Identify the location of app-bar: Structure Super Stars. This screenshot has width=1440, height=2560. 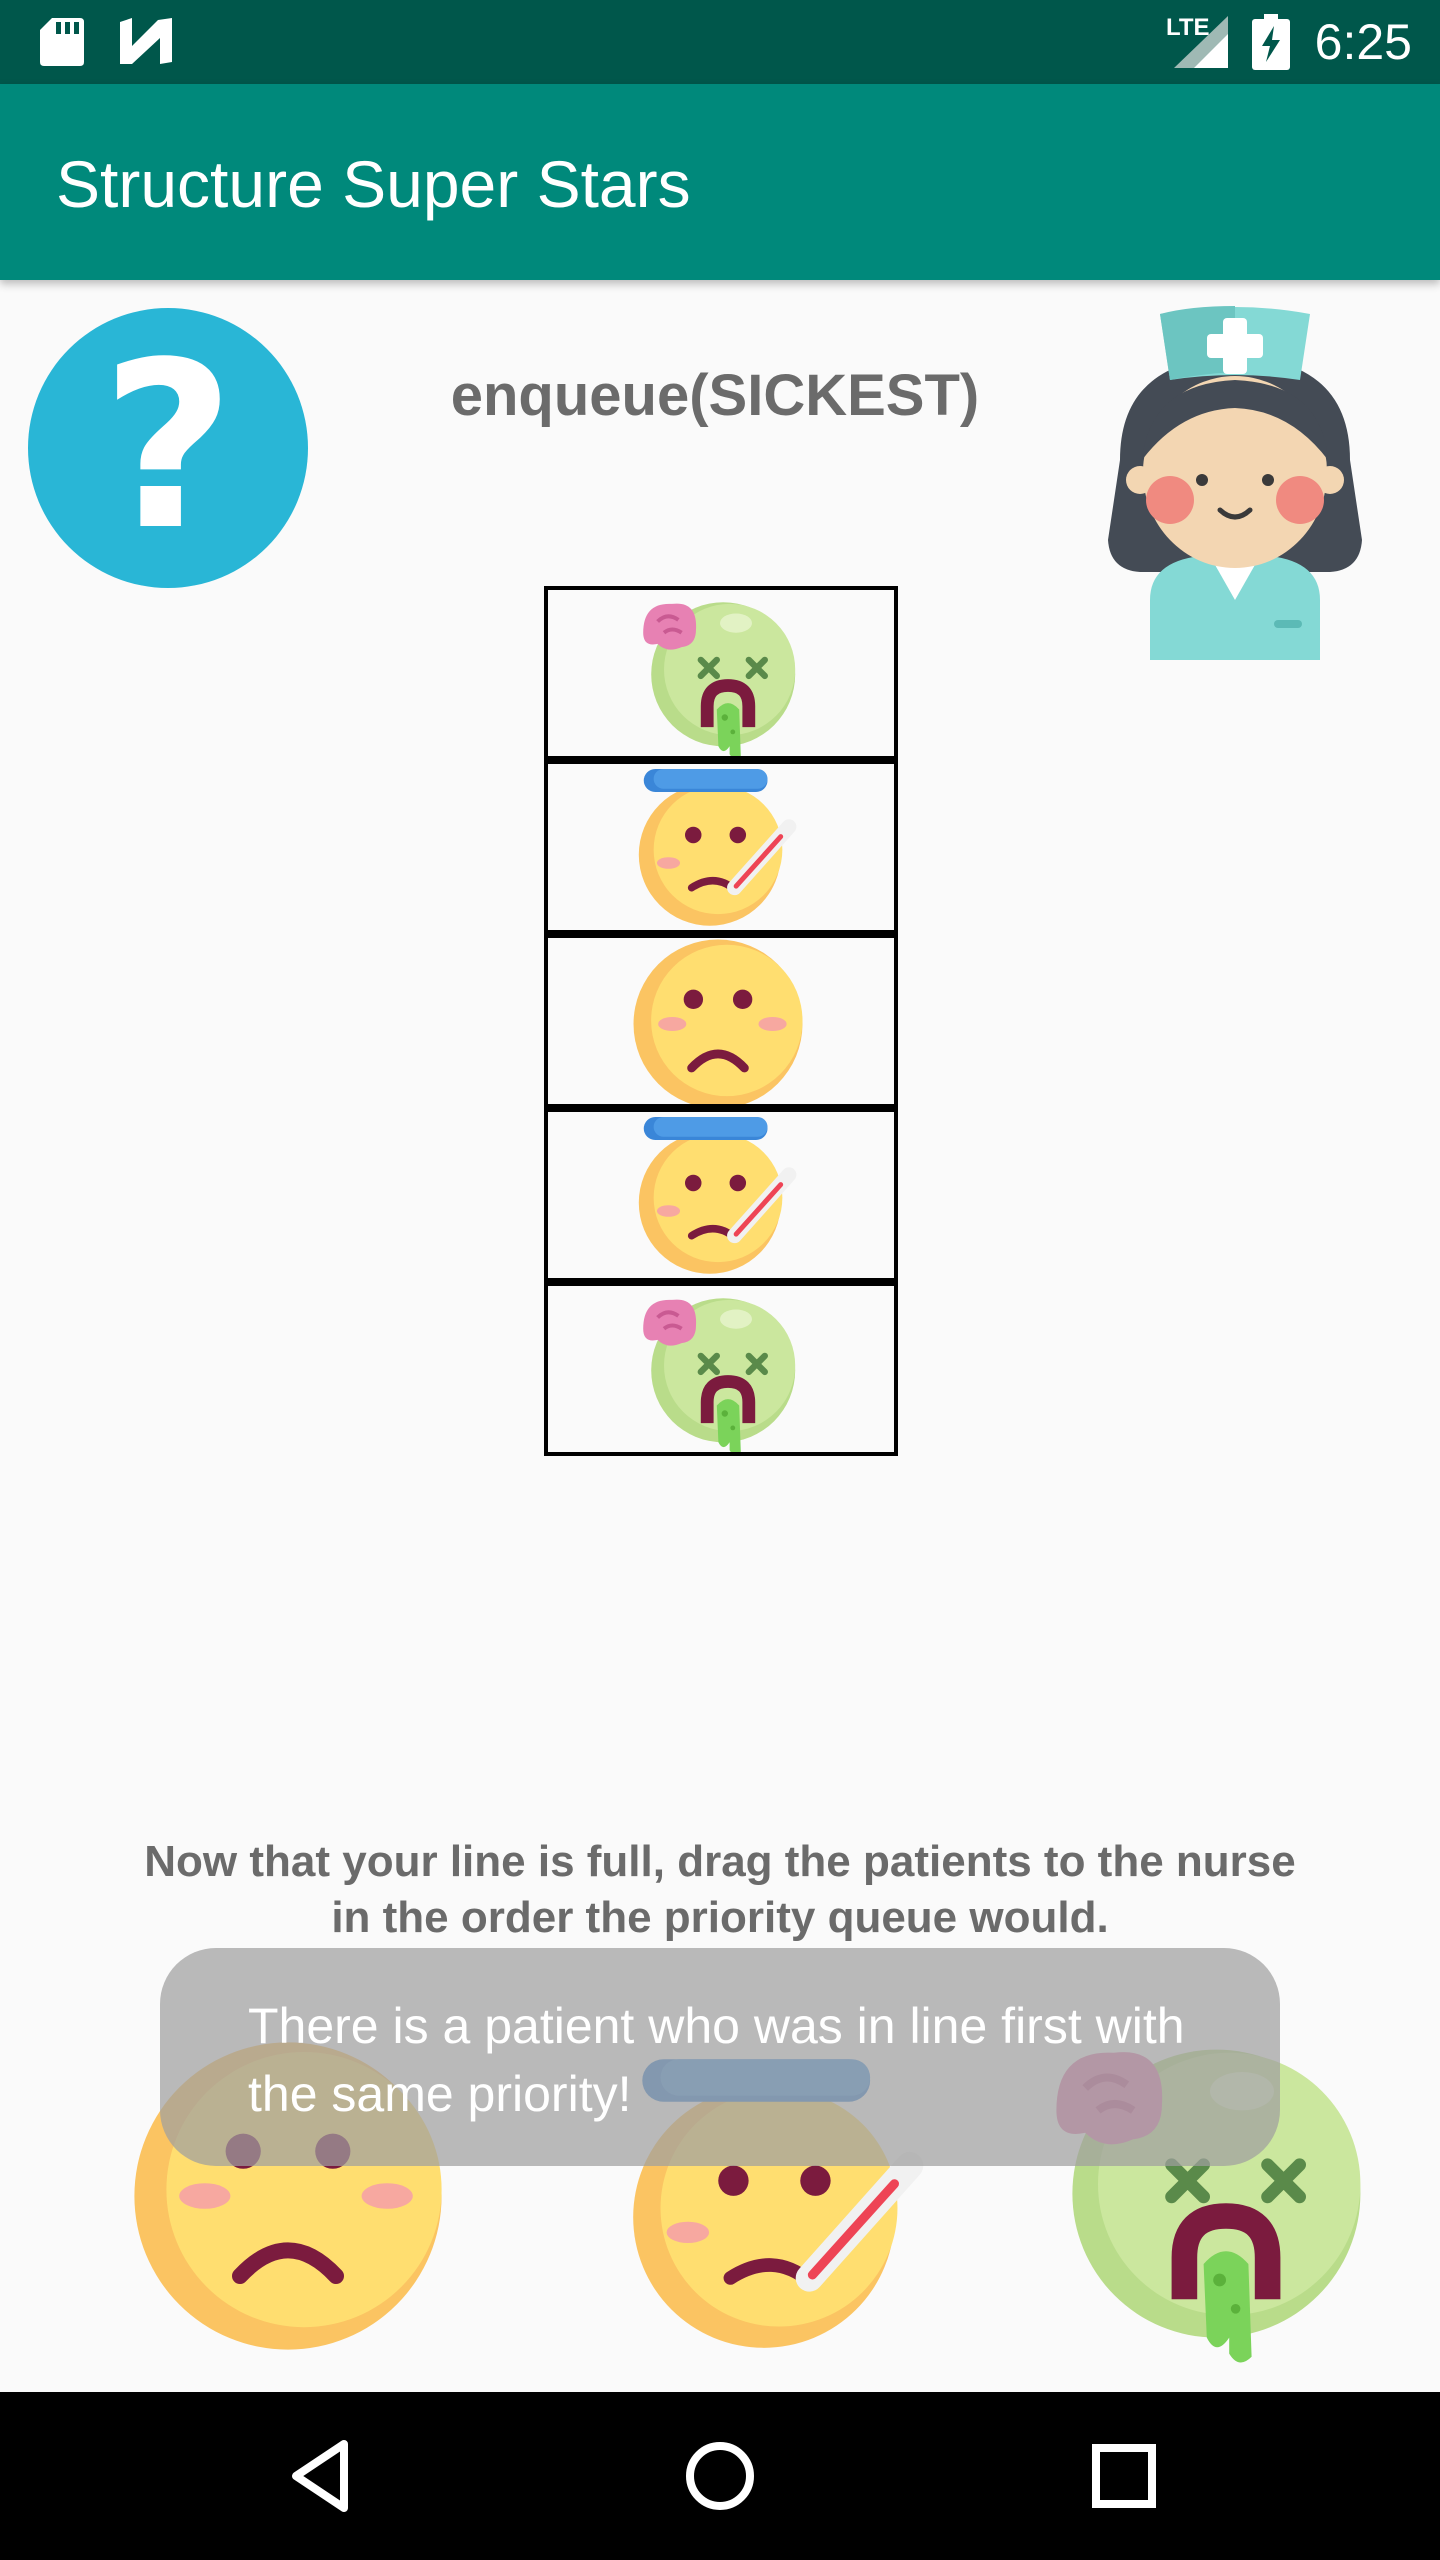
(720, 182).